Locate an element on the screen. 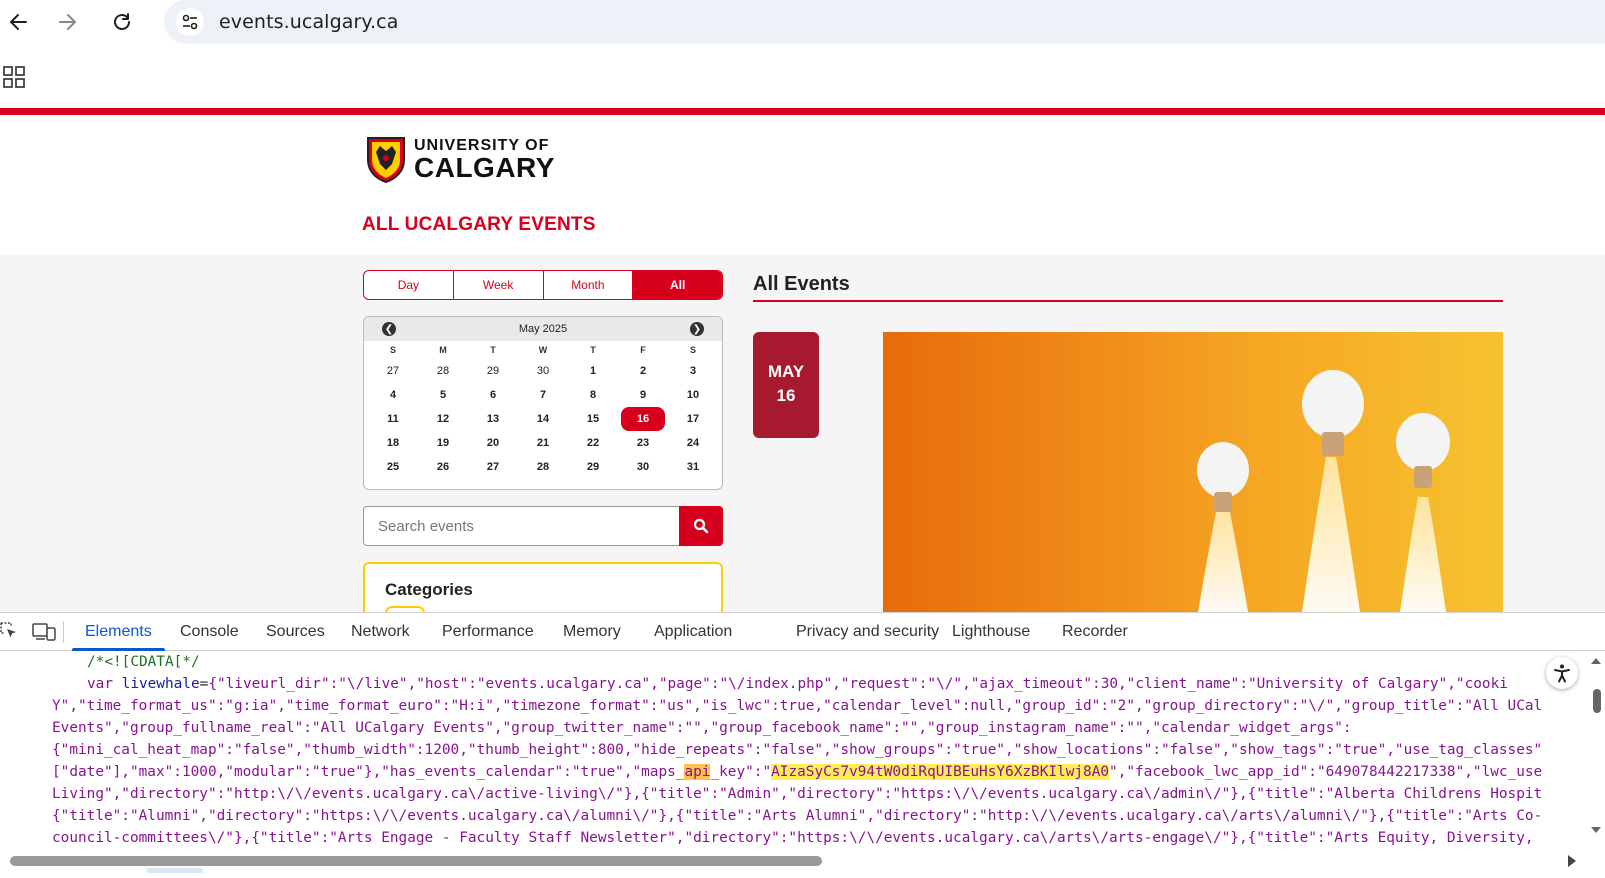 The image size is (1605, 878). calendar-day: 2 is located at coordinates (643, 371).